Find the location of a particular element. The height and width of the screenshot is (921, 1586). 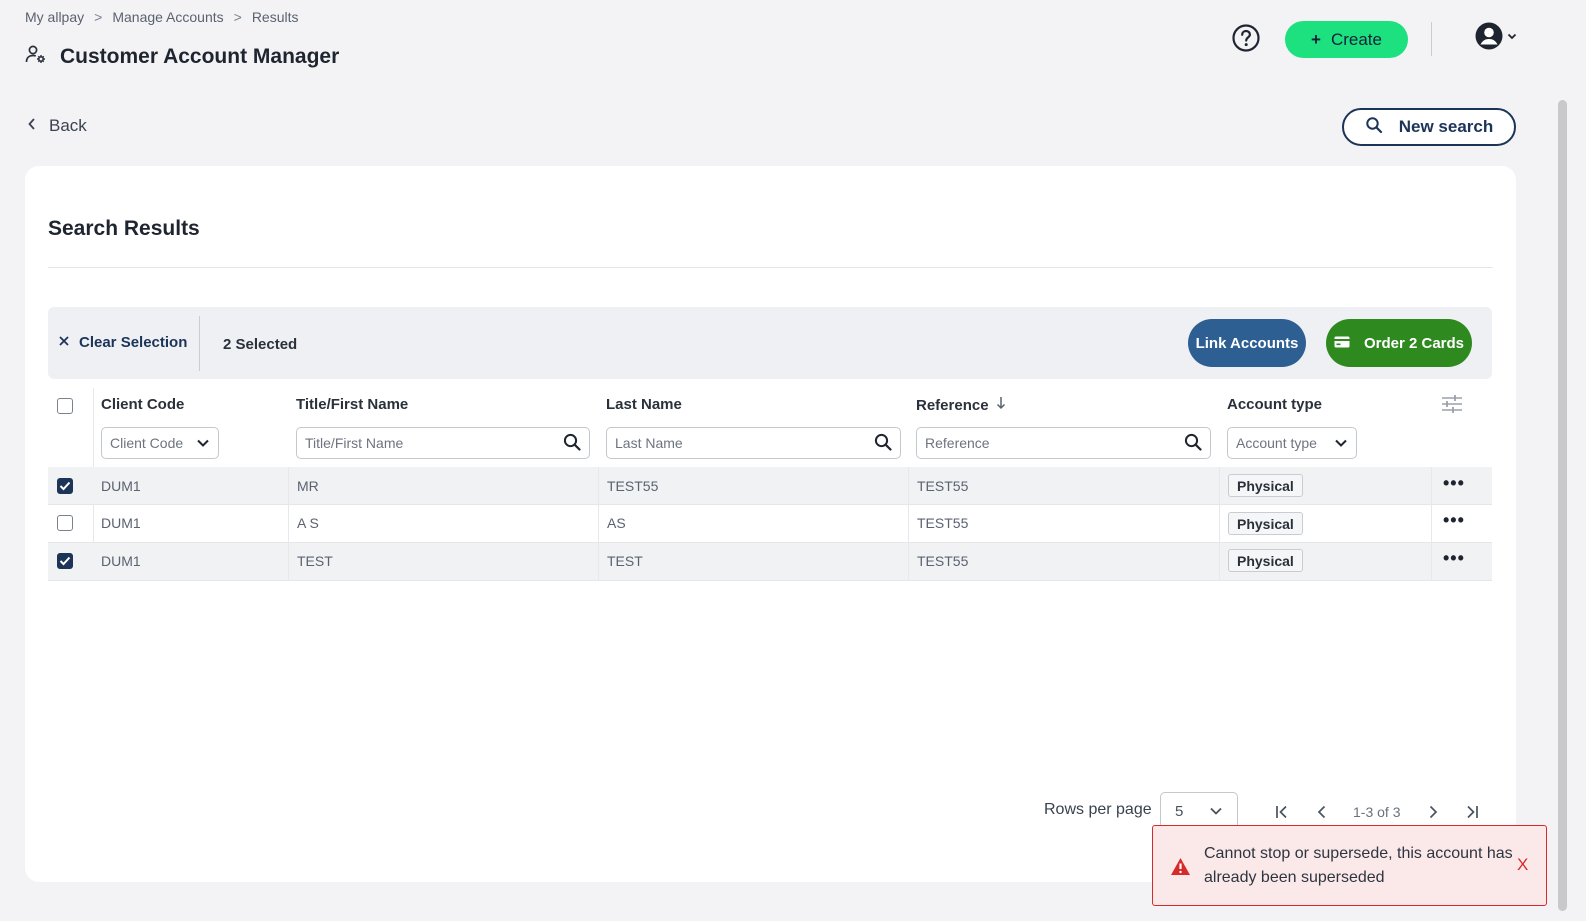

rows-per-page-label: Rows per page is located at coordinates (1098, 809).